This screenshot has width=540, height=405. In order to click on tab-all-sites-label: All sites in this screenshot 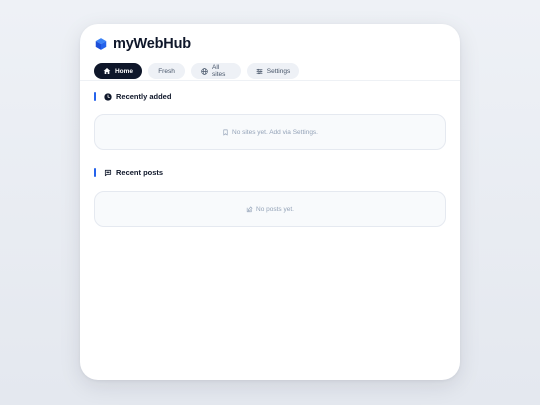, I will do `click(219, 71)`.